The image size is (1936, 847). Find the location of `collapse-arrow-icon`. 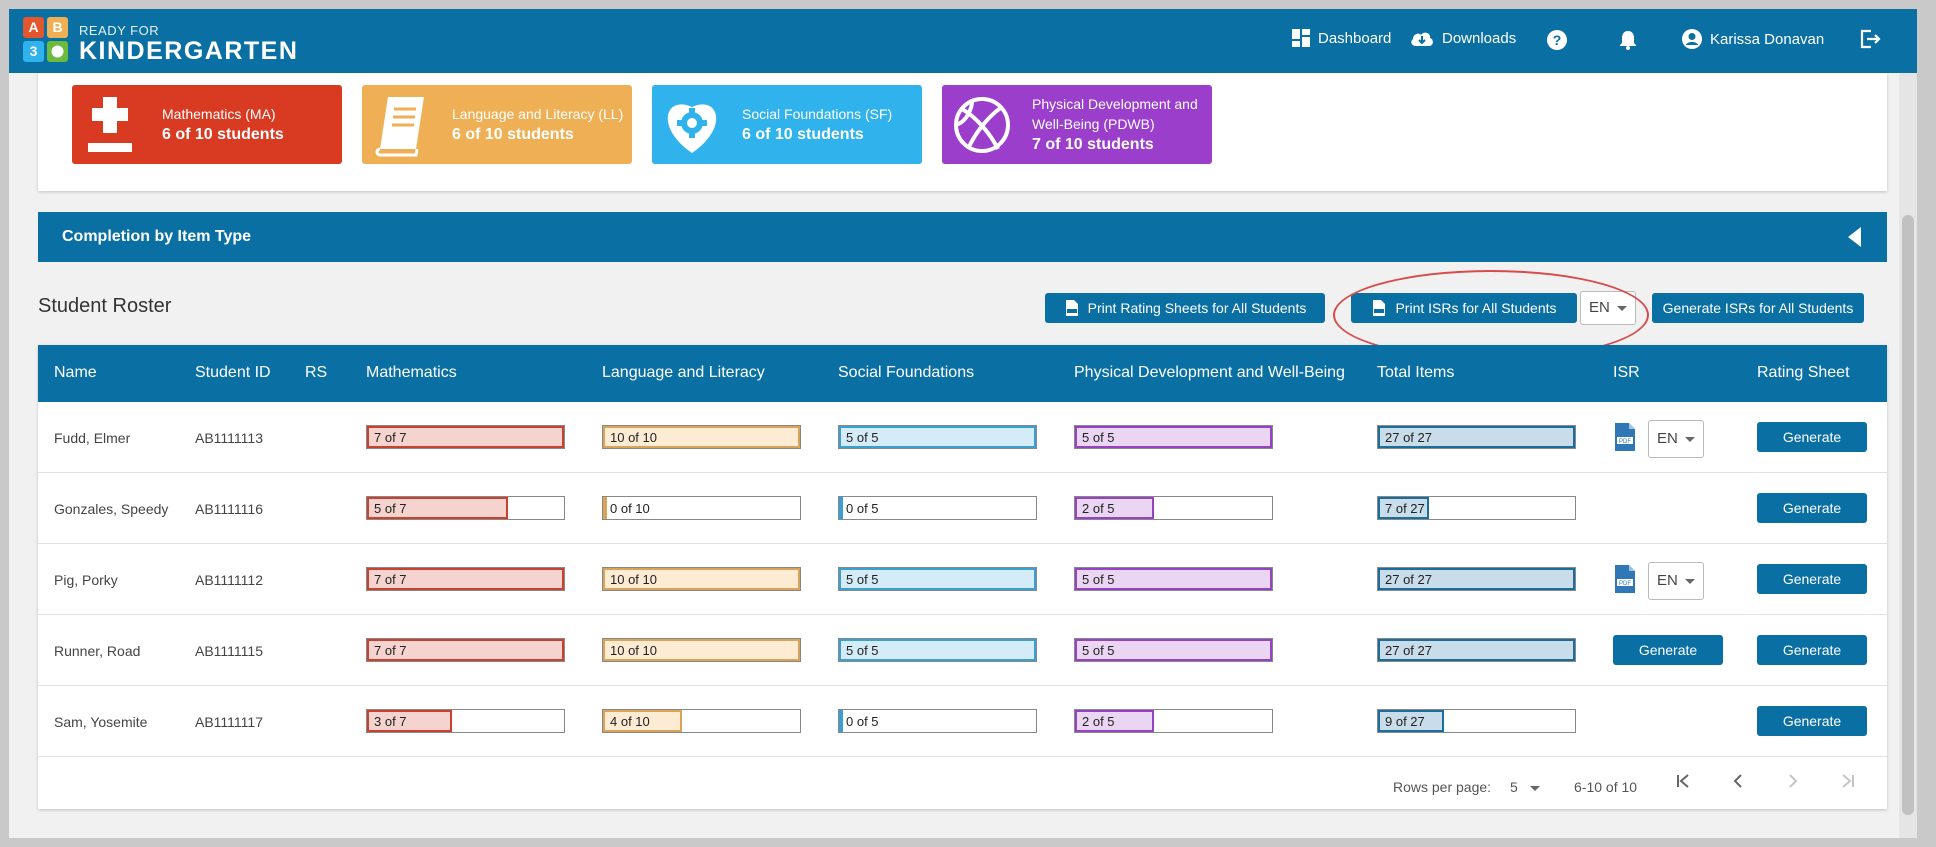

collapse-arrow-icon is located at coordinates (1854, 237).